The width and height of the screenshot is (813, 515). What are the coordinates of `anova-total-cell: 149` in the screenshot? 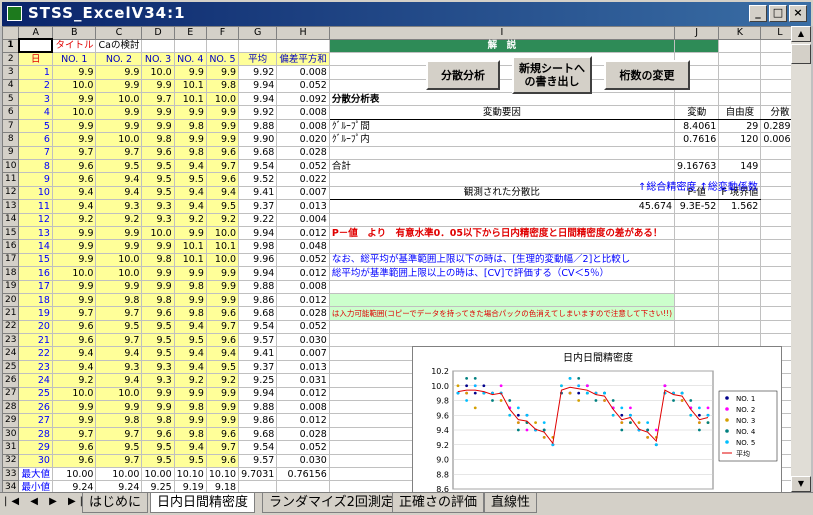 It's located at (740, 166).